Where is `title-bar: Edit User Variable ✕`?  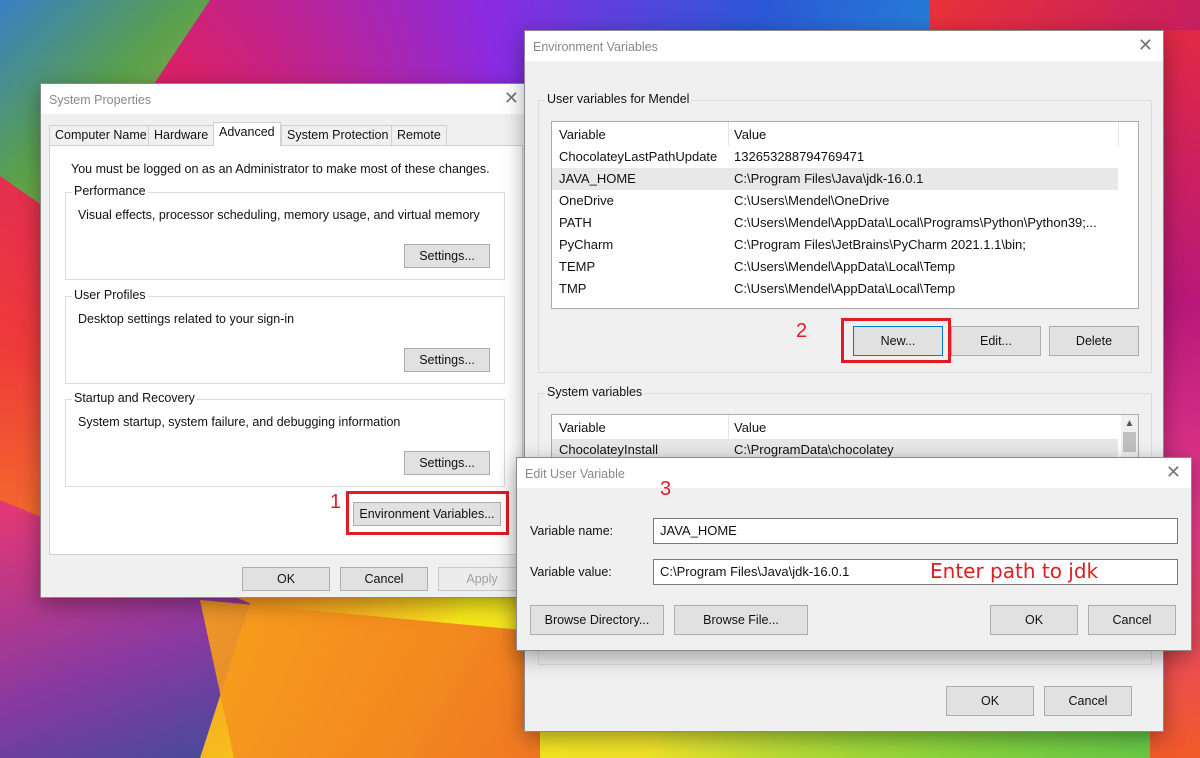 title-bar: Edit User Variable ✕ is located at coordinates (854, 473).